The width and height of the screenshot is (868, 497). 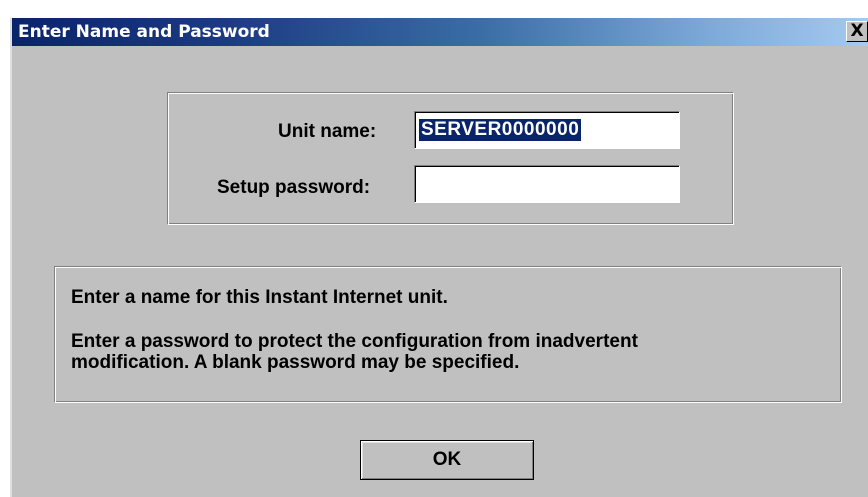 I want to click on setup-password-label: Setup password:, so click(x=294, y=187).